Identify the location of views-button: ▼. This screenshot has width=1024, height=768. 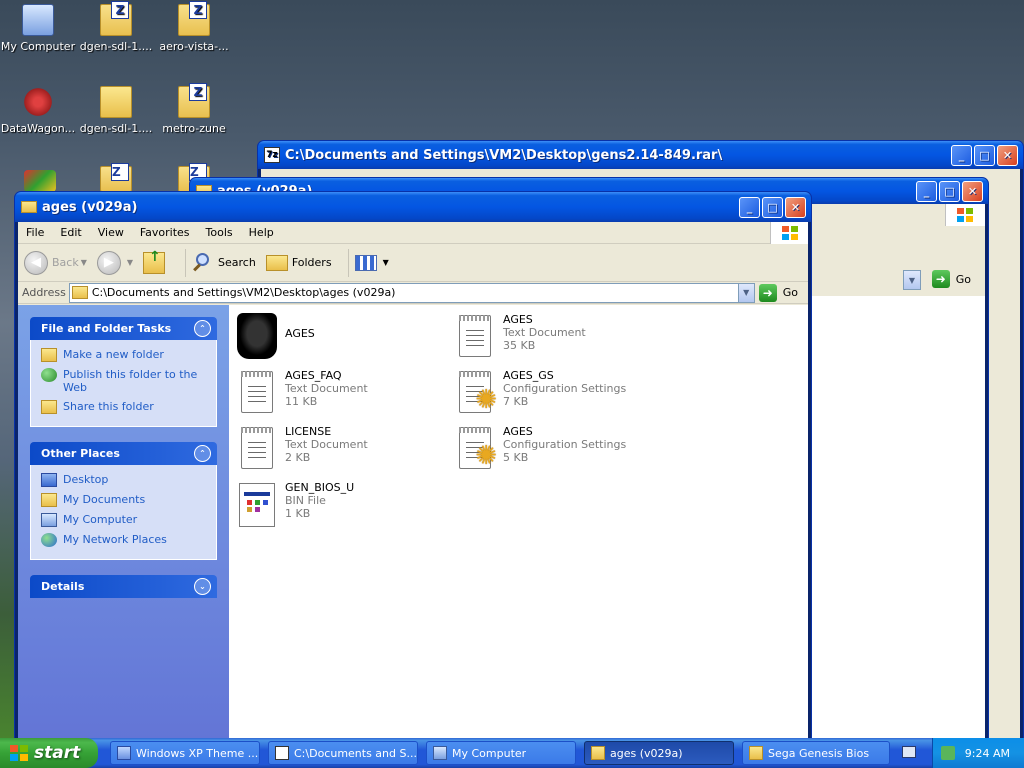
(371, 262).